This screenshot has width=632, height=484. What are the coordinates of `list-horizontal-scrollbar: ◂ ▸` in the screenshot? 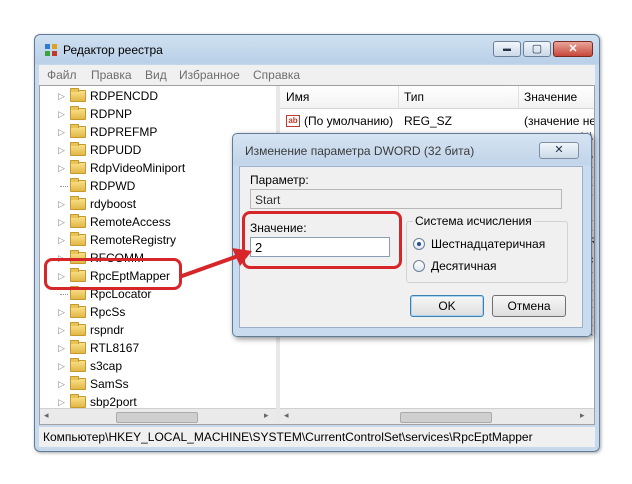 It's located at (437, 416).